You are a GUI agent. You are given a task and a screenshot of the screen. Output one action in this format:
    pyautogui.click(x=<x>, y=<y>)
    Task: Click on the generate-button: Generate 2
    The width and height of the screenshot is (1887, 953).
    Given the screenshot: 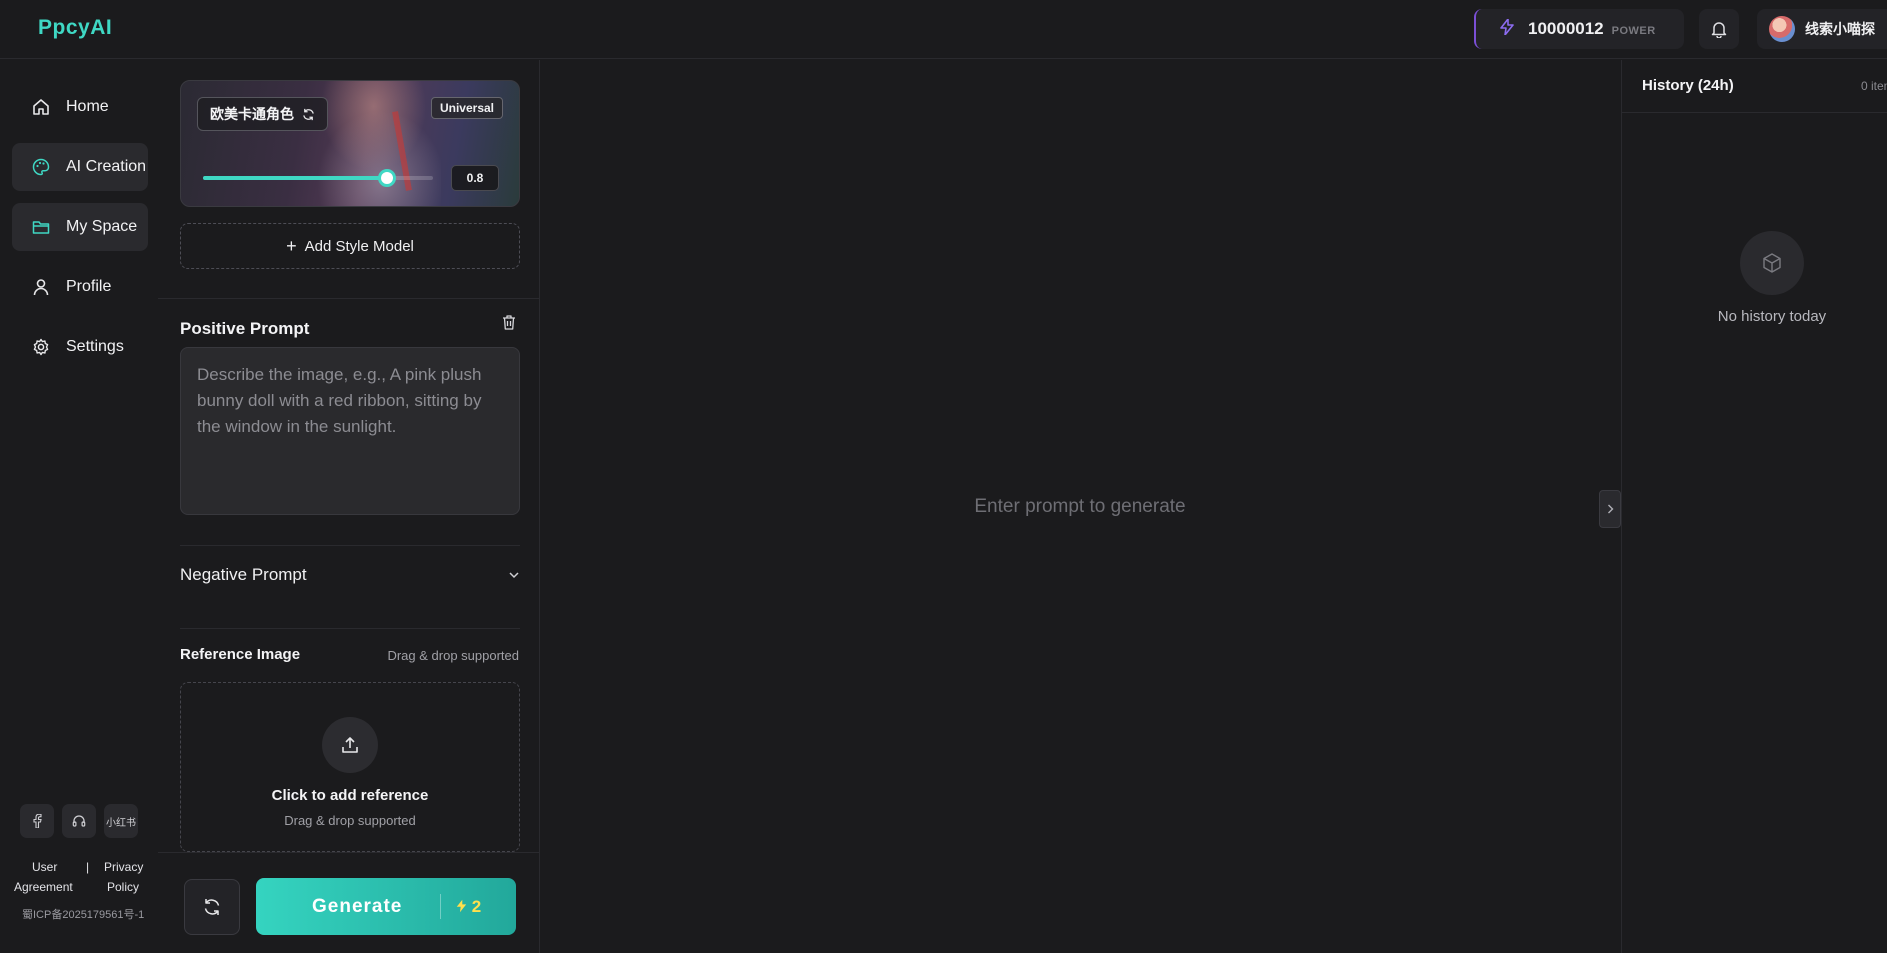 What is the action you would take?
    pyautogui.click(x=386, y=906)
    